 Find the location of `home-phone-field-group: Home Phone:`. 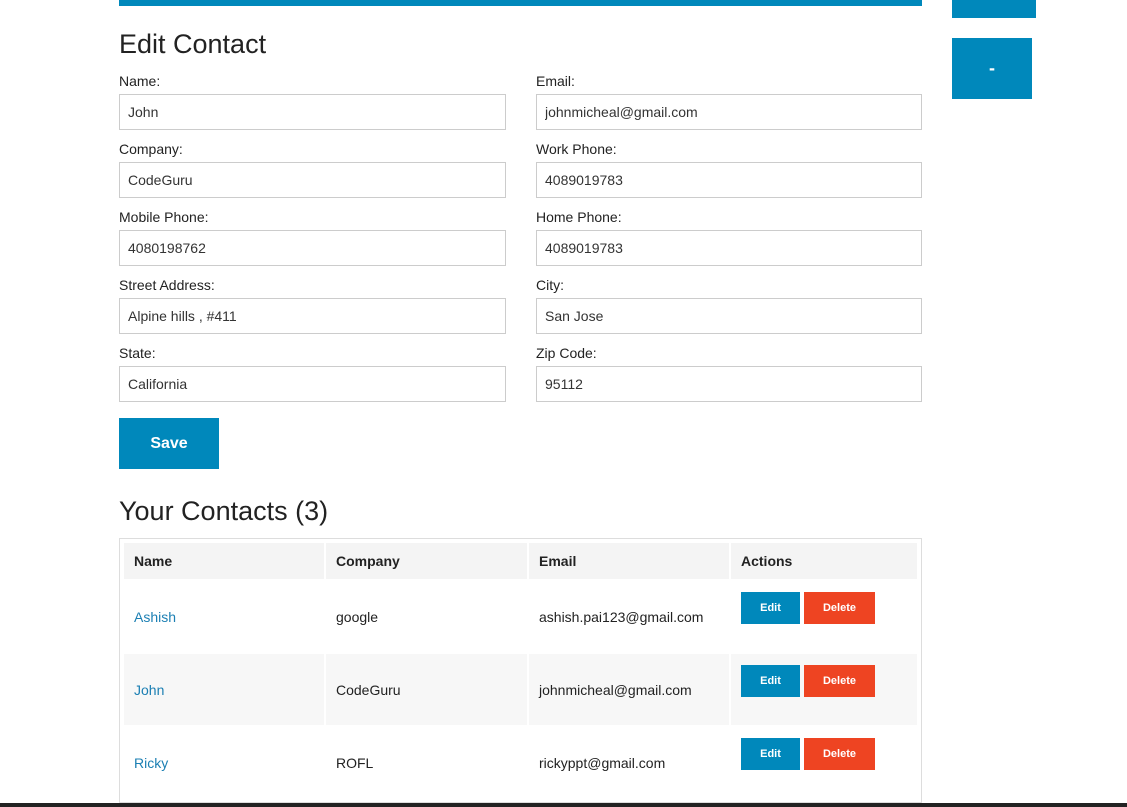

home-phone-field-group: Home Phone: is located at coordinates (729, 237).